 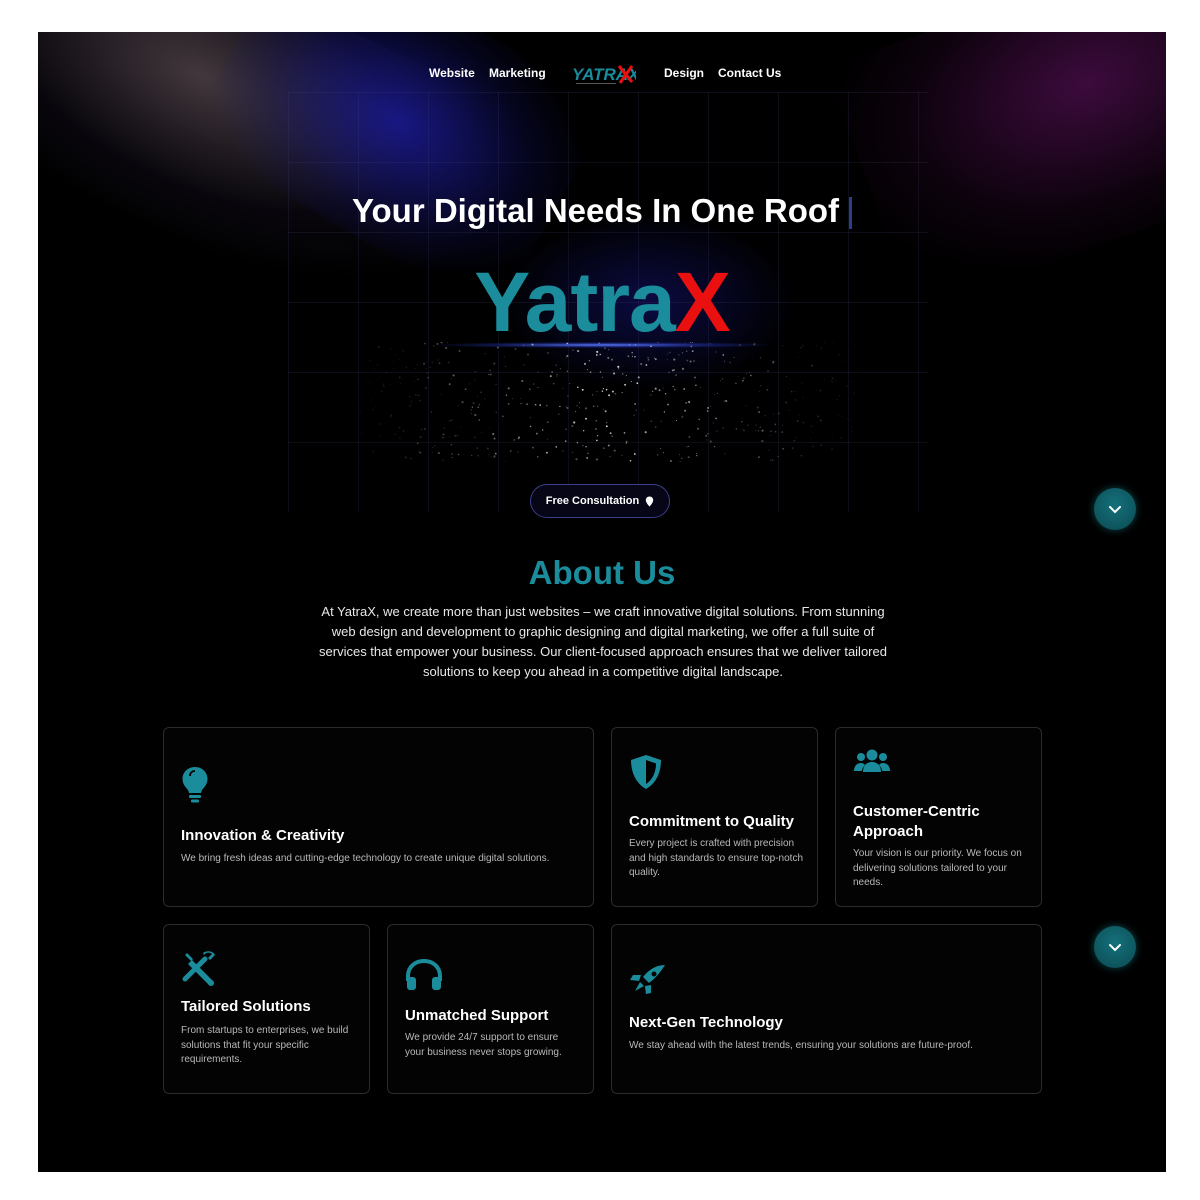 I want to click on feature-title: Unmatched Support, so click(x=477, y=1015).